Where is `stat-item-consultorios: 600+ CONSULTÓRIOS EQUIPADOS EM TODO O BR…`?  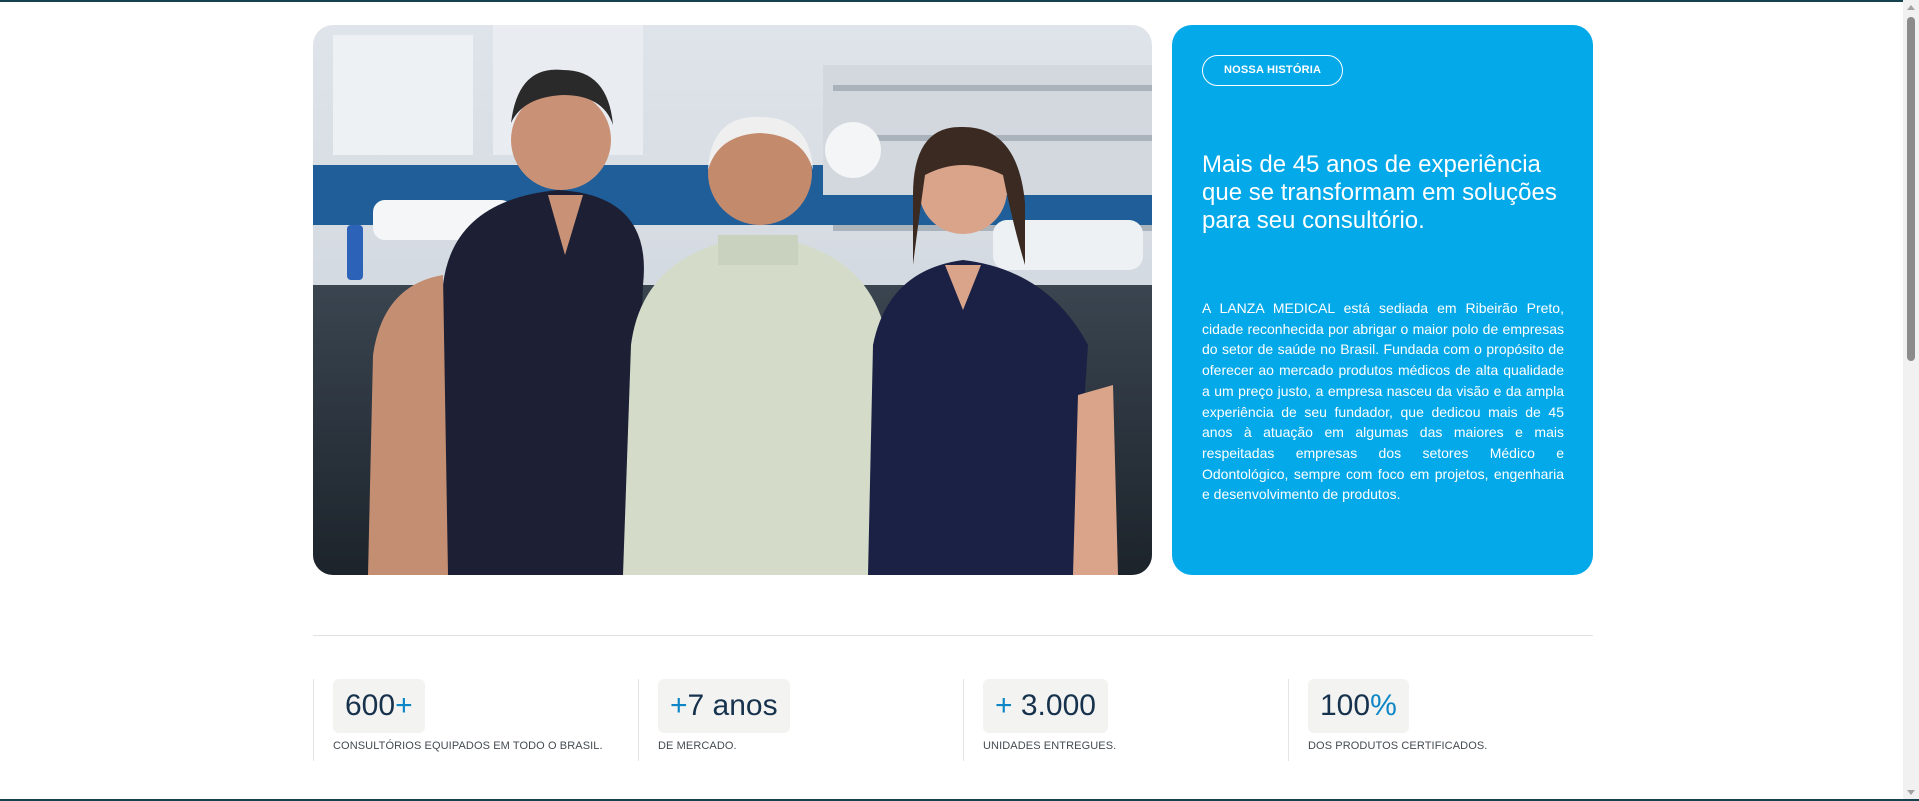
stat-item-consultorios: 600+ CONSULTÓRIOS EQUIPADOS EM TODO O BR… is located at coordinates (473, 720).